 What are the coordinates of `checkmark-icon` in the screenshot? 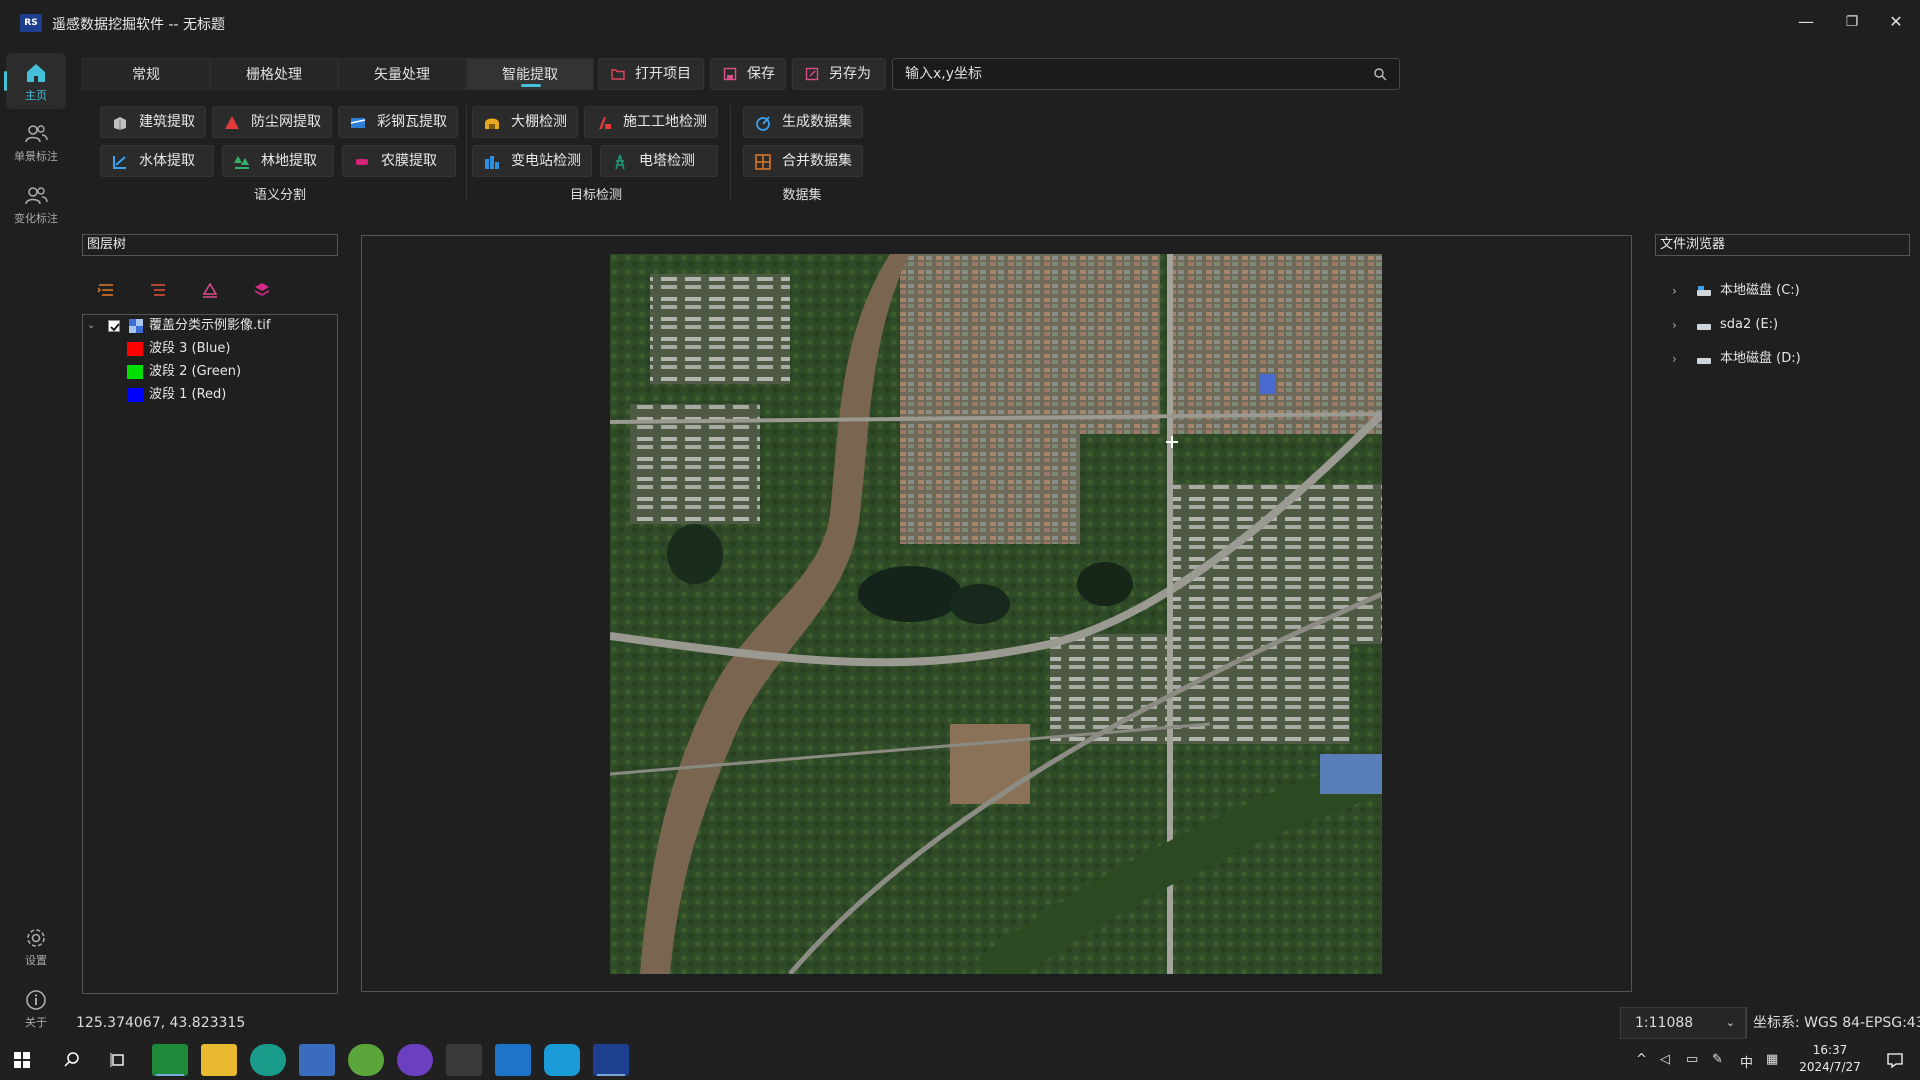 It's located at (115, 327).